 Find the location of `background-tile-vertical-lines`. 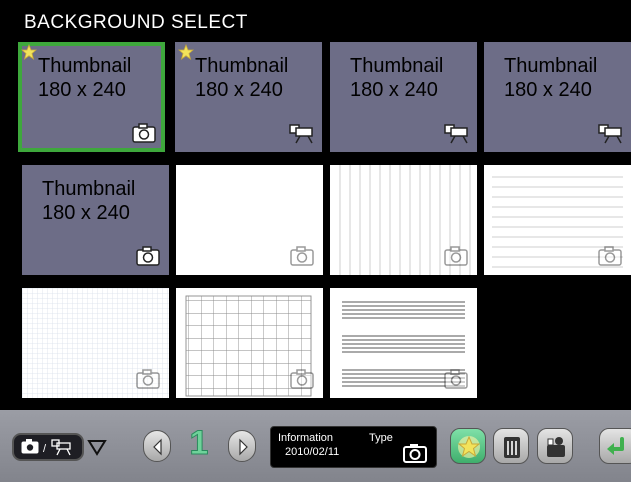

background-tile-vertical-lines is located at coordinates (403, 220).